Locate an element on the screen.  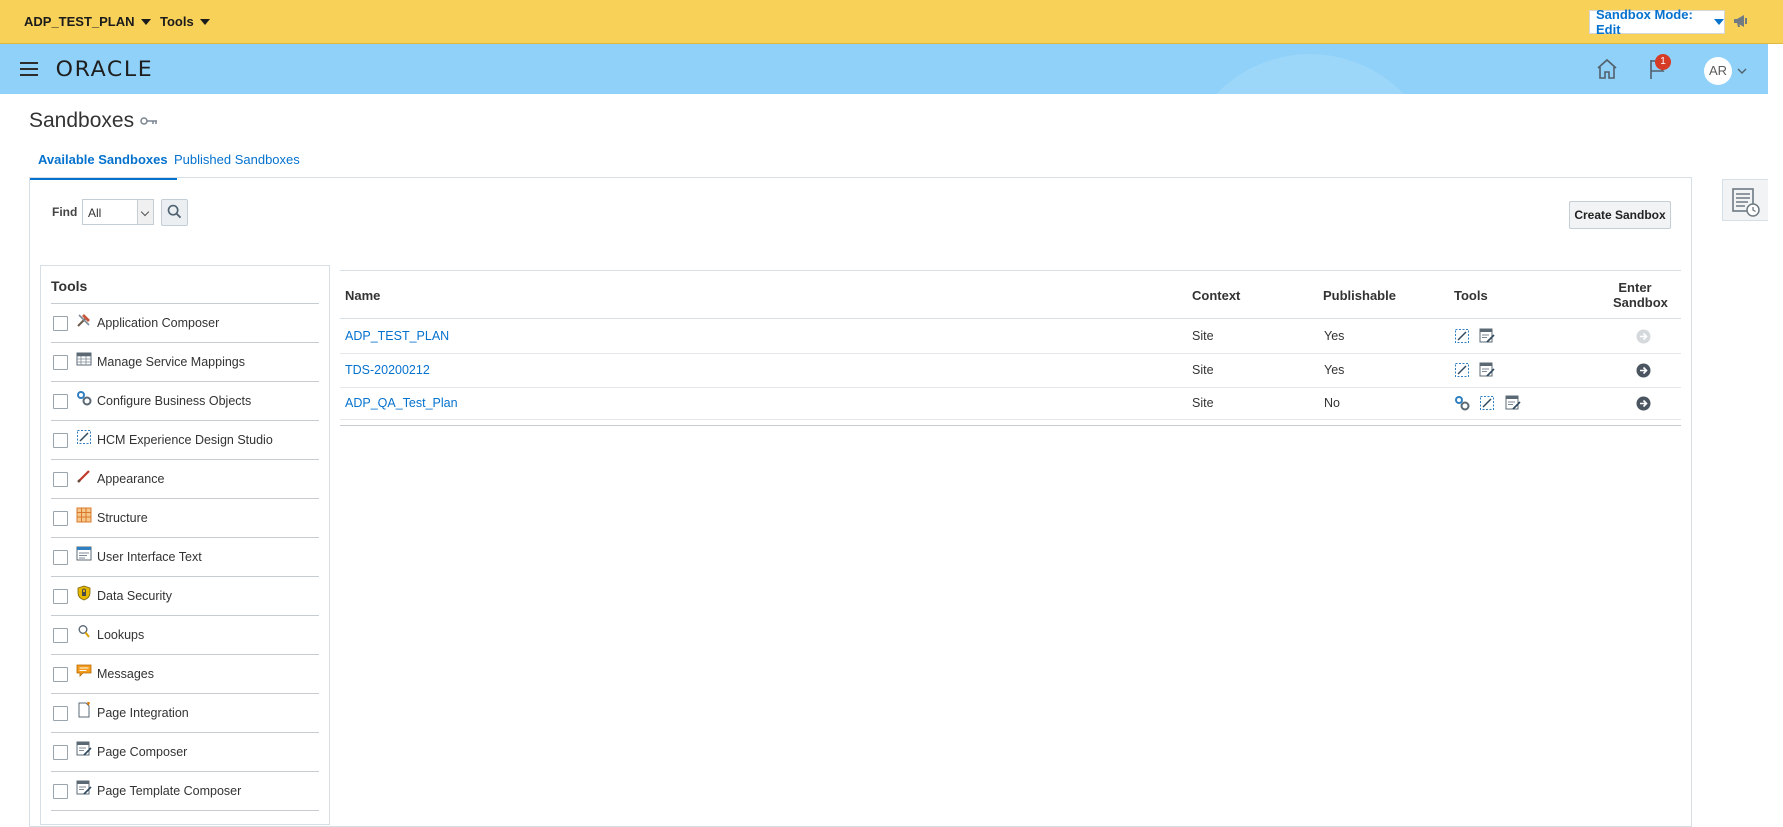
tool-label: Appearance is located at coordinates (131, 479).